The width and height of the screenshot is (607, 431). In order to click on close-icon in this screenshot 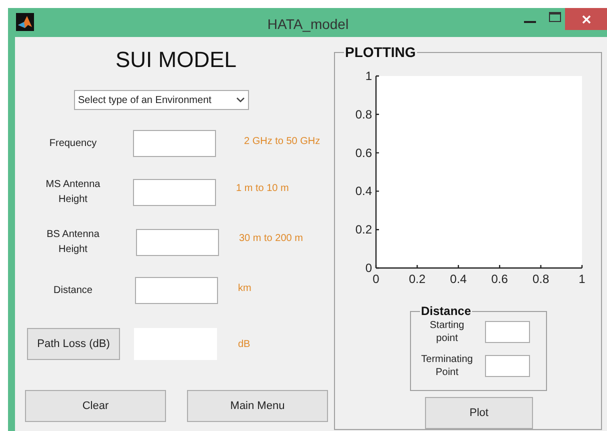, I will do `click(586, 19)`.